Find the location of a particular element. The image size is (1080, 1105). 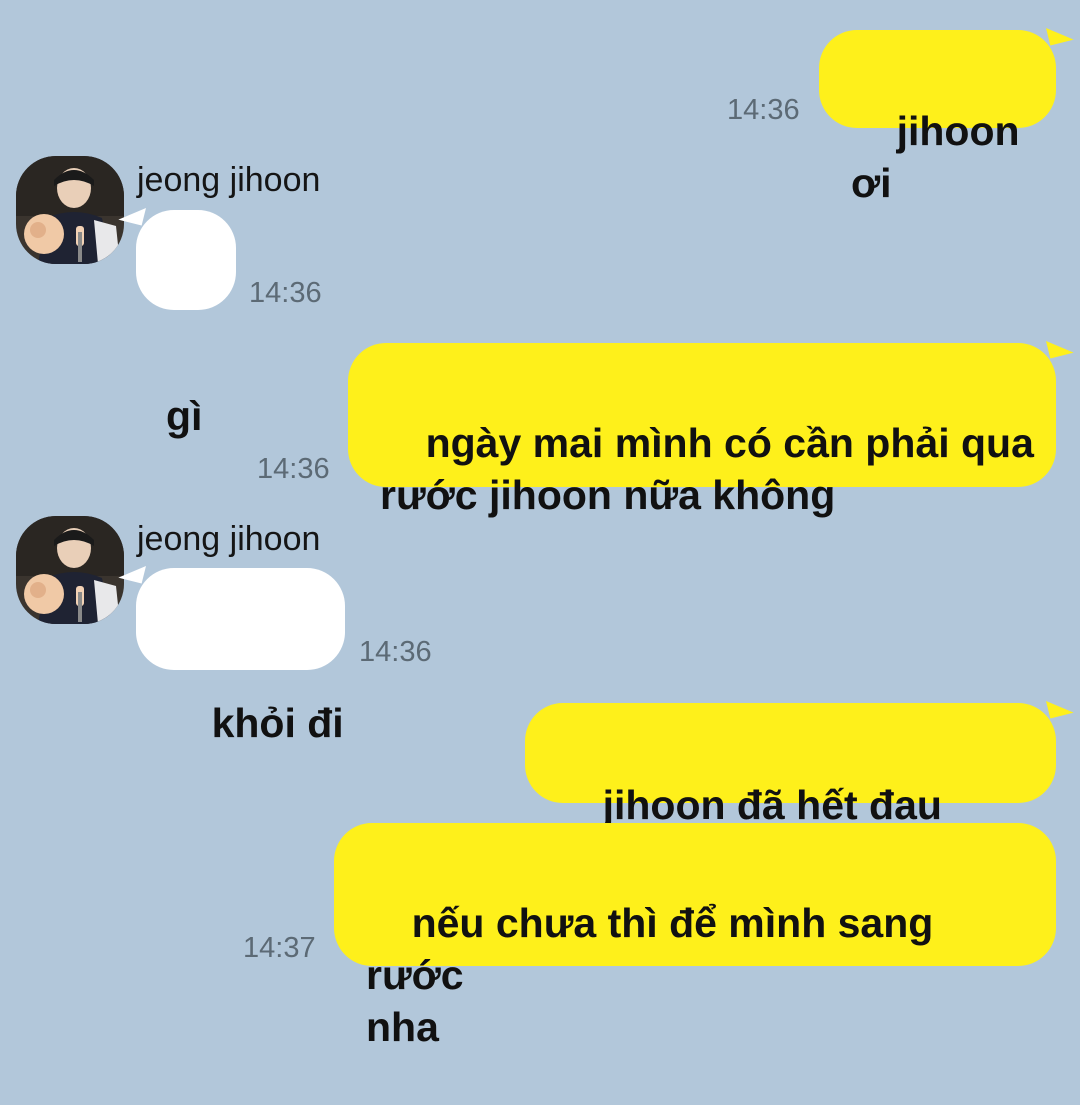

my-message-bubble: nếu chưa thì để mình sang rước nha is located at coordinates (695, 936).